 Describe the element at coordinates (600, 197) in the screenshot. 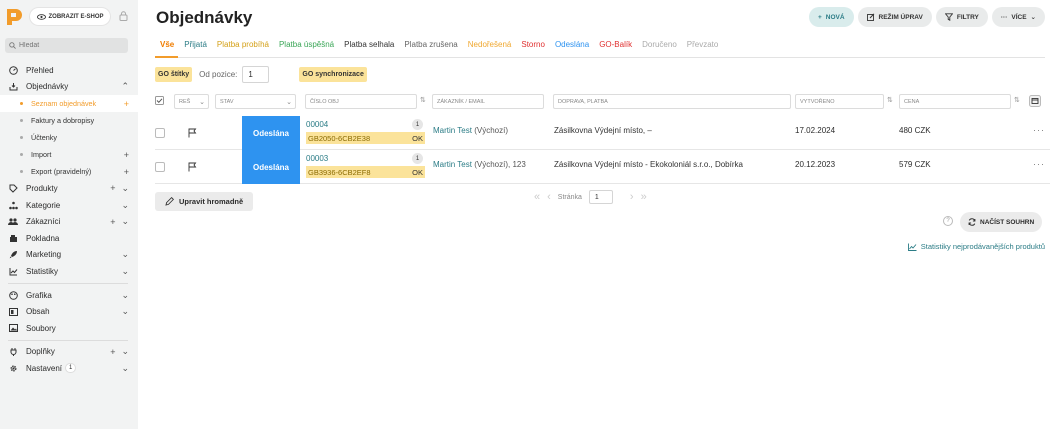

I see `page-input: 1` at that location.